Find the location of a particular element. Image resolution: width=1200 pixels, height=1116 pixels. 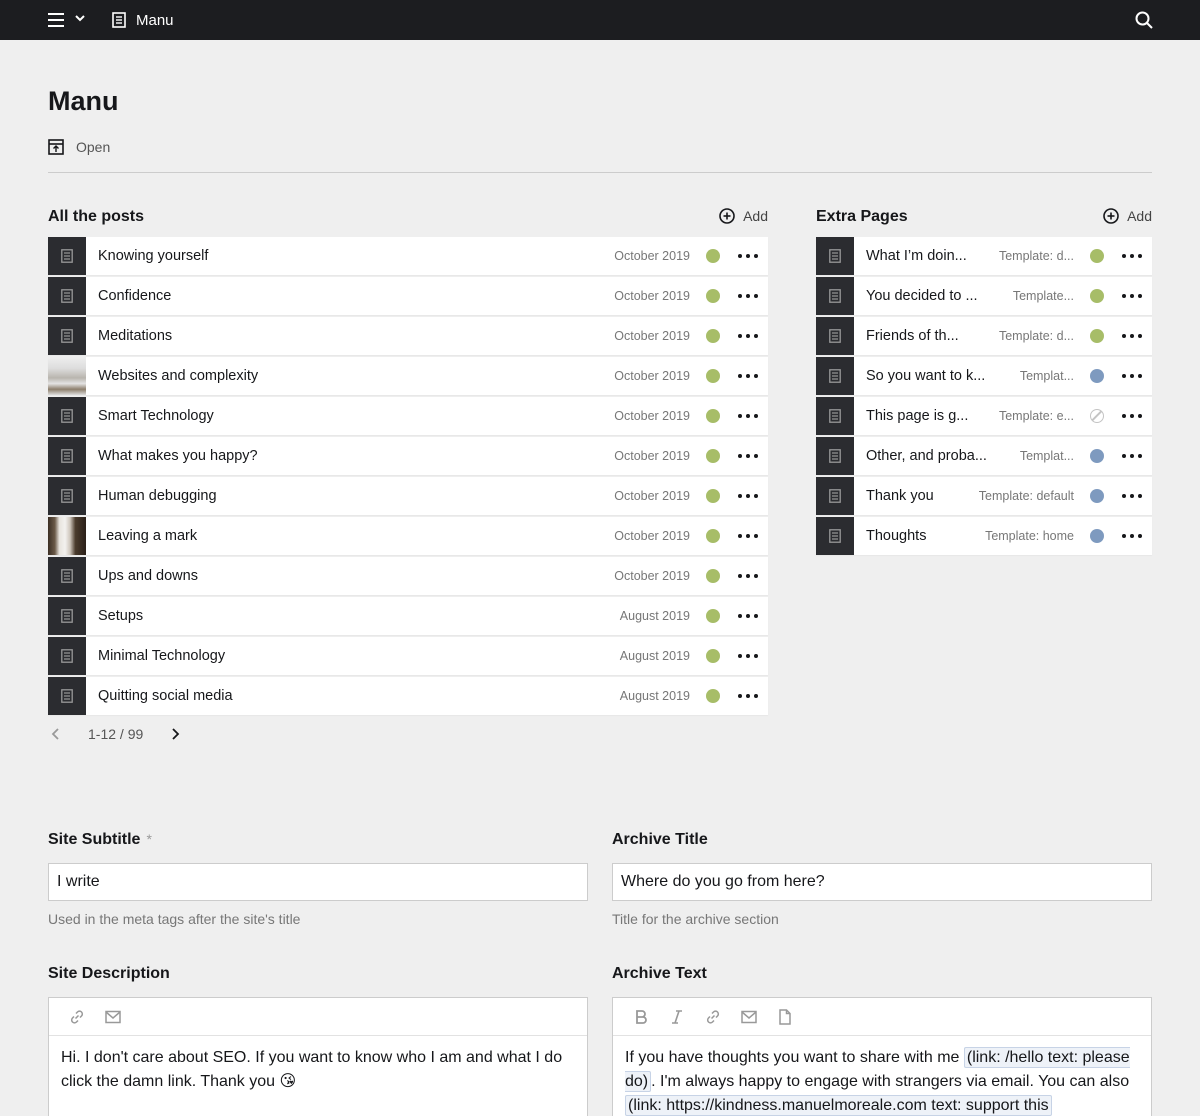

add-page-button: Add is located at coordinates (1127, 216).